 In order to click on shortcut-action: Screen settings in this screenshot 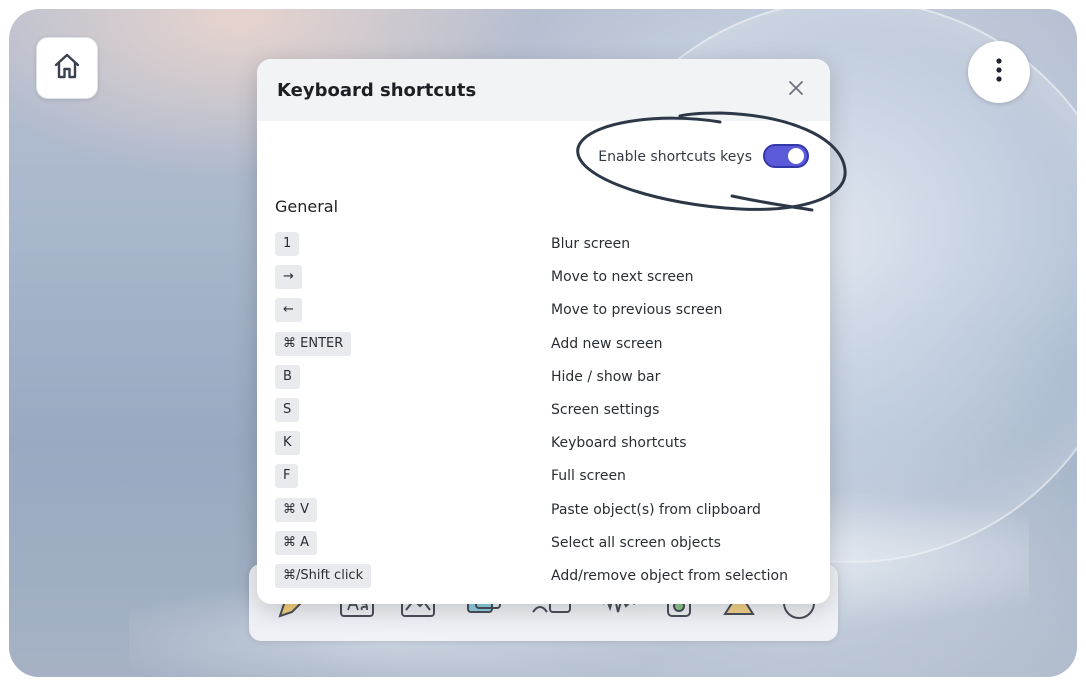, I will do `click(605, 409)`.